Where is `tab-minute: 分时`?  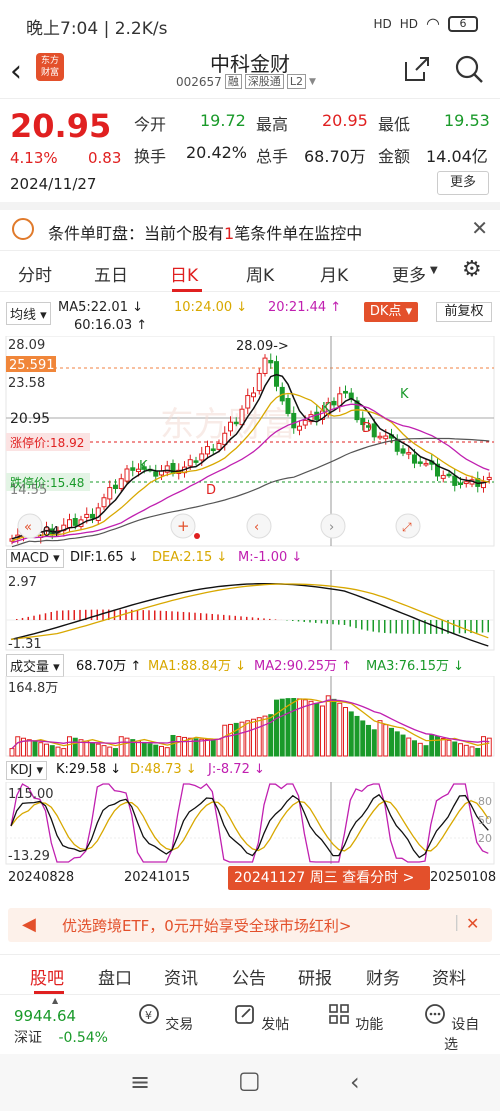
tab-minute: 分时 is located at coordinates (35, 273).